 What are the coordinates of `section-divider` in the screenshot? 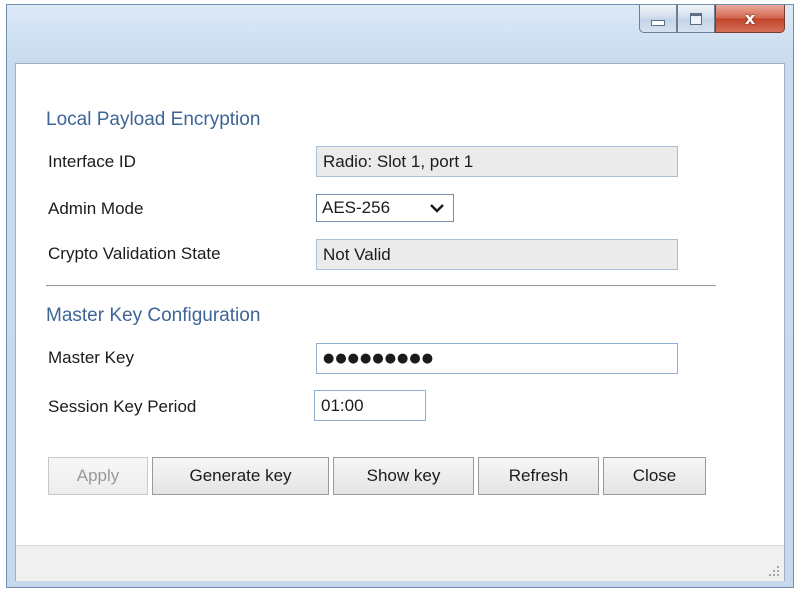 It's located at (381, 286).